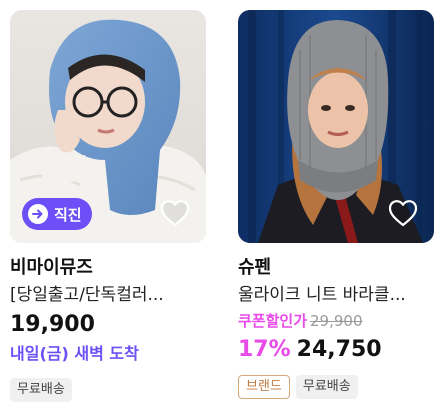  What do you see at coordinates (108, 268) in the screenshot?
I see `brand-name: 비마이뮤즈` at bounding box center [108, 268].